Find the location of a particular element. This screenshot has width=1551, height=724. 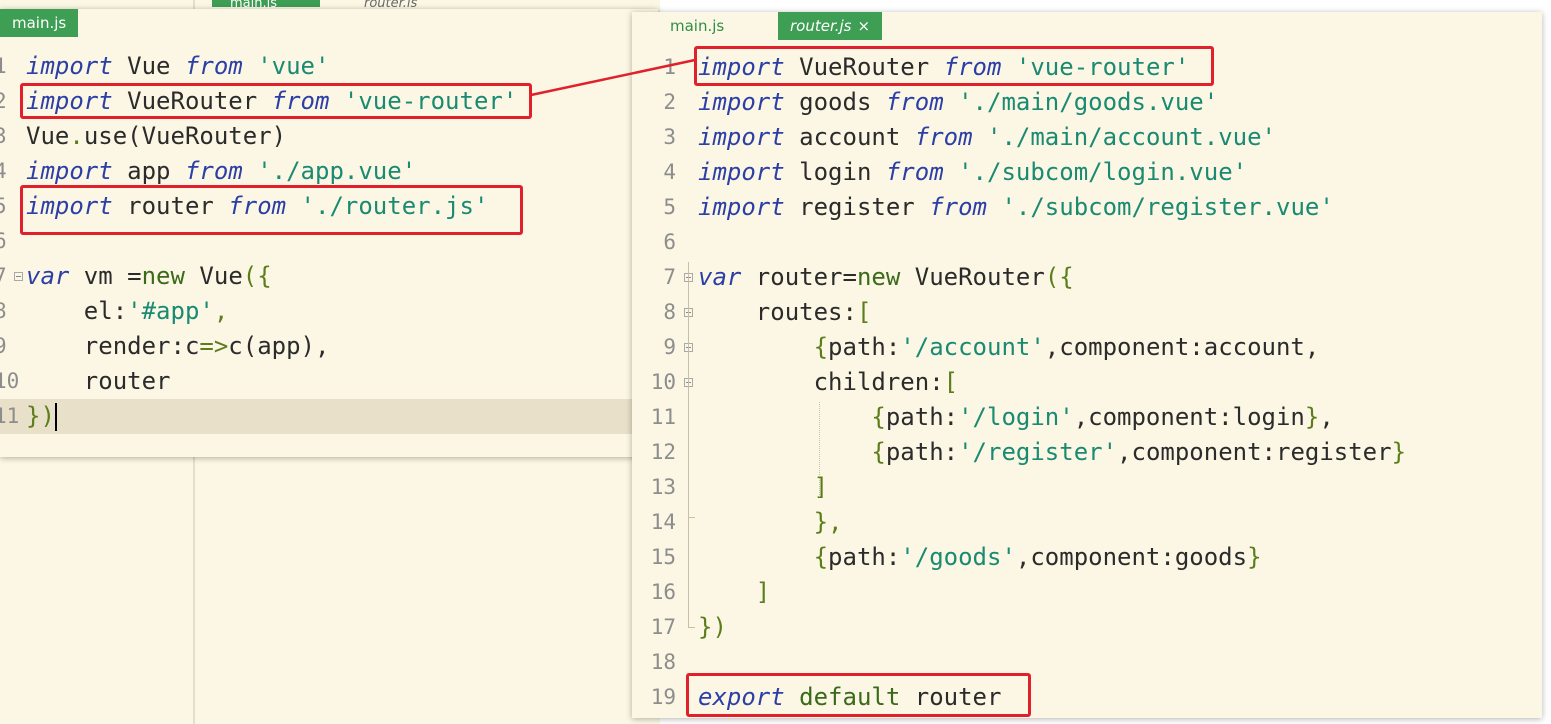

connector-line is located at coordinates (613, 77).